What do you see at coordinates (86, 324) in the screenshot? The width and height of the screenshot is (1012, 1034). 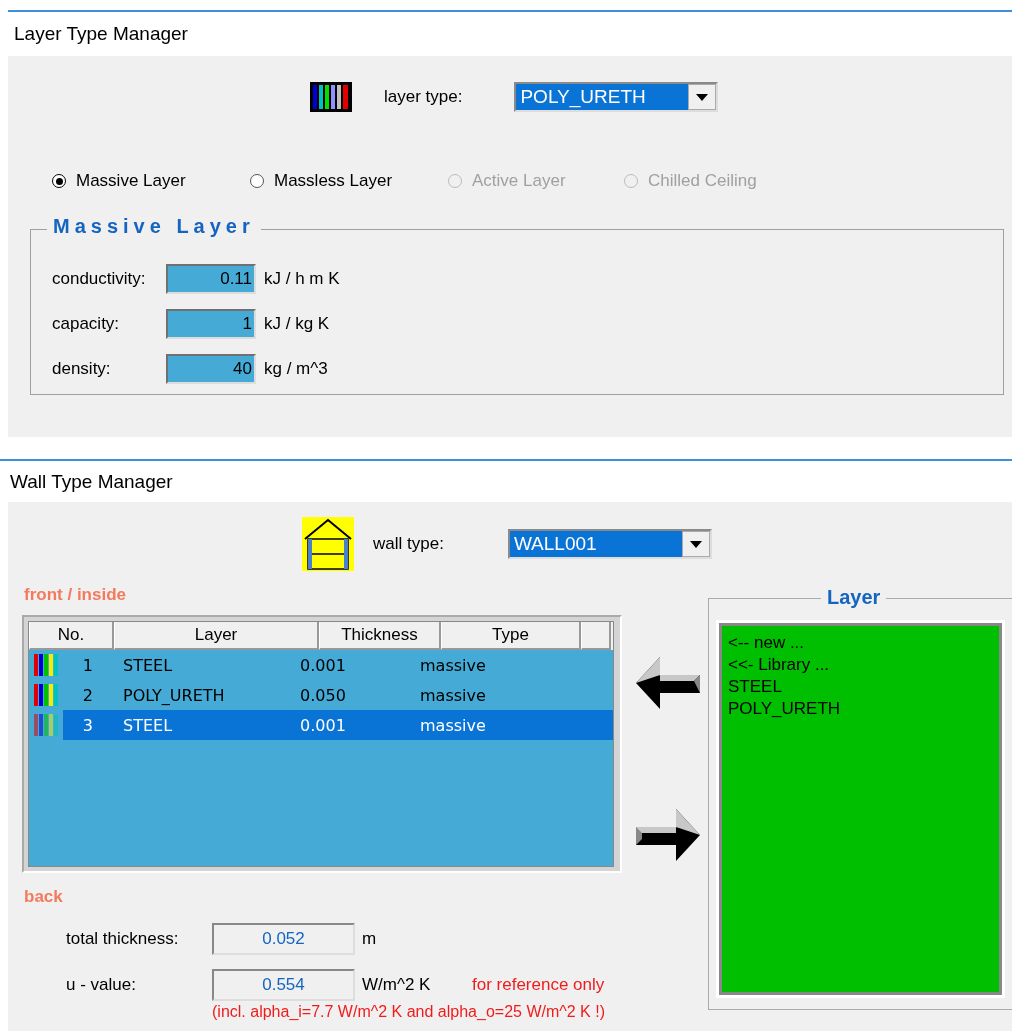 I see `field-label: capacity:` at bounding box center [86, 324].